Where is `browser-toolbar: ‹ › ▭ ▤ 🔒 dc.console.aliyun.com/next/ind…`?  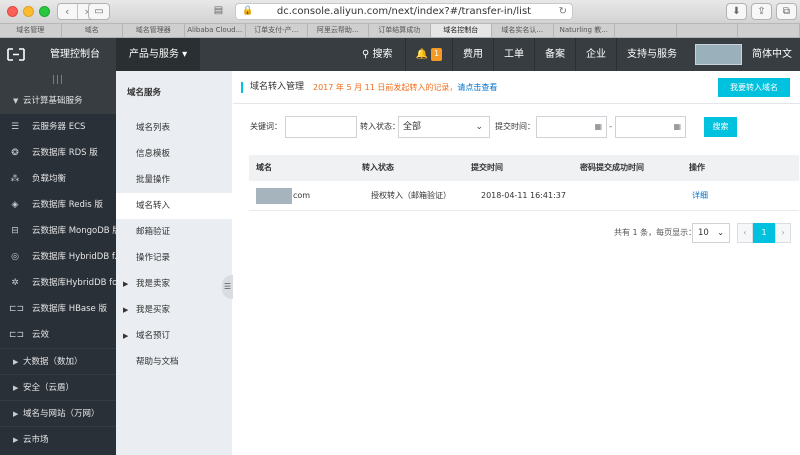
browser-toolbar: ‹ › ▭ ▤ 🔒 dc.console.aliyun.com/next/ind… is located at coordinates (400, 12).